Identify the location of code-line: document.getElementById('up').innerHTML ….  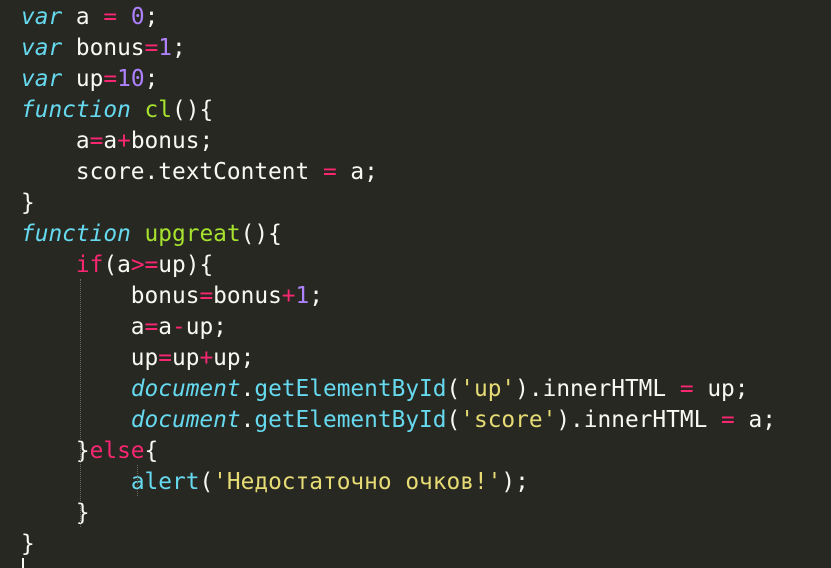
(385, 389).